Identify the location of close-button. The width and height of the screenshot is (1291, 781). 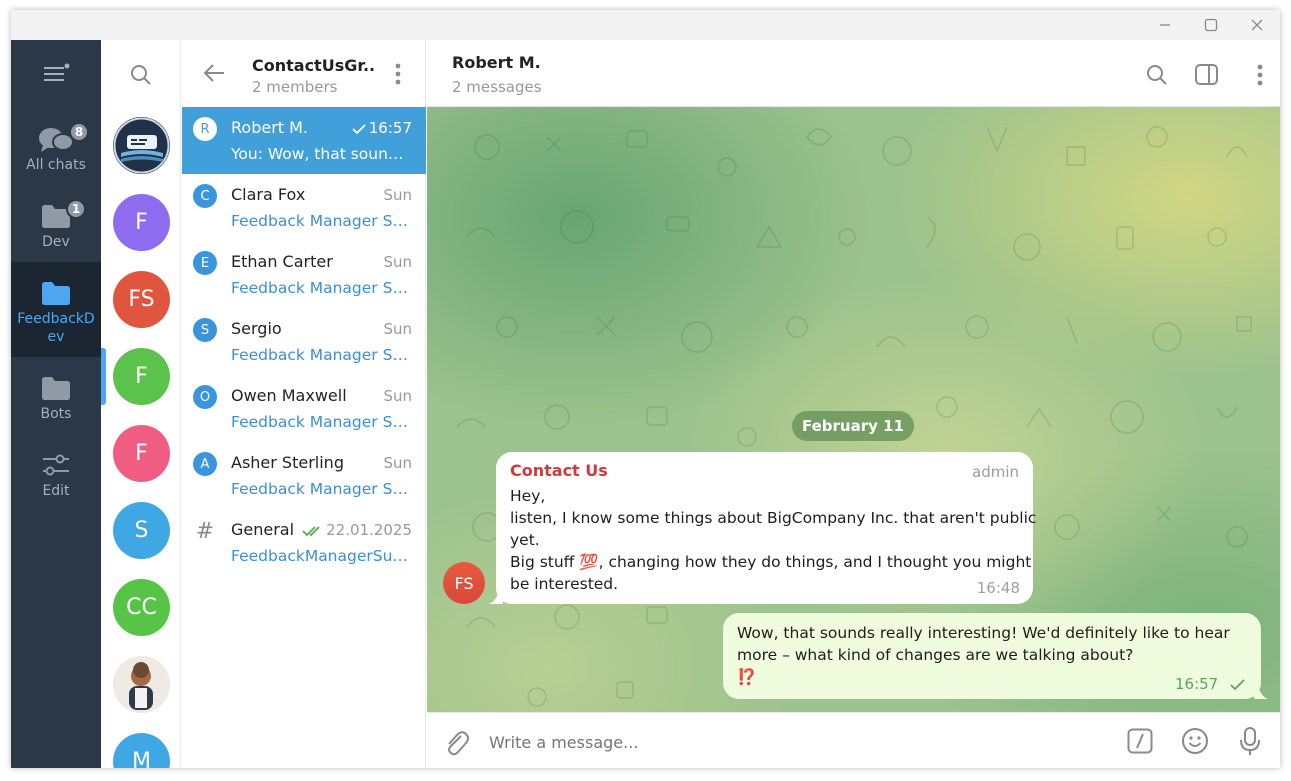
(1257, 25).